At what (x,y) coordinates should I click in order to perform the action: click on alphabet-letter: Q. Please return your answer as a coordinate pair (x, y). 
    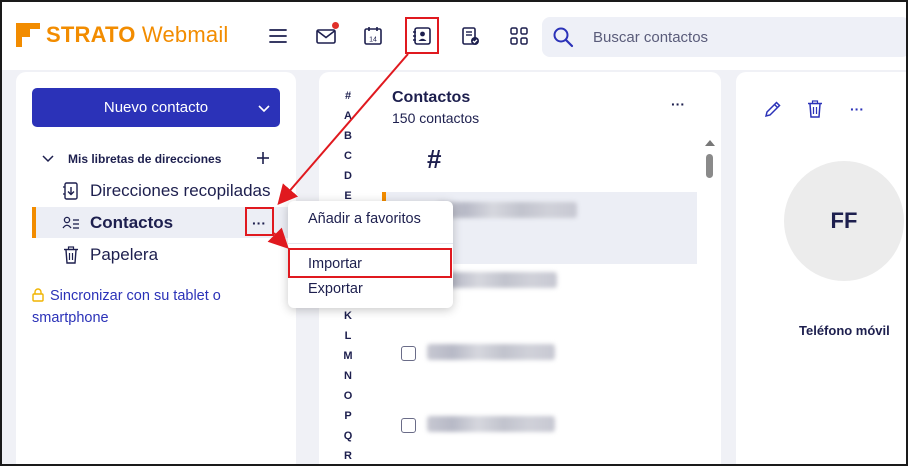
    Looking at the image, I should click on (348, 440).